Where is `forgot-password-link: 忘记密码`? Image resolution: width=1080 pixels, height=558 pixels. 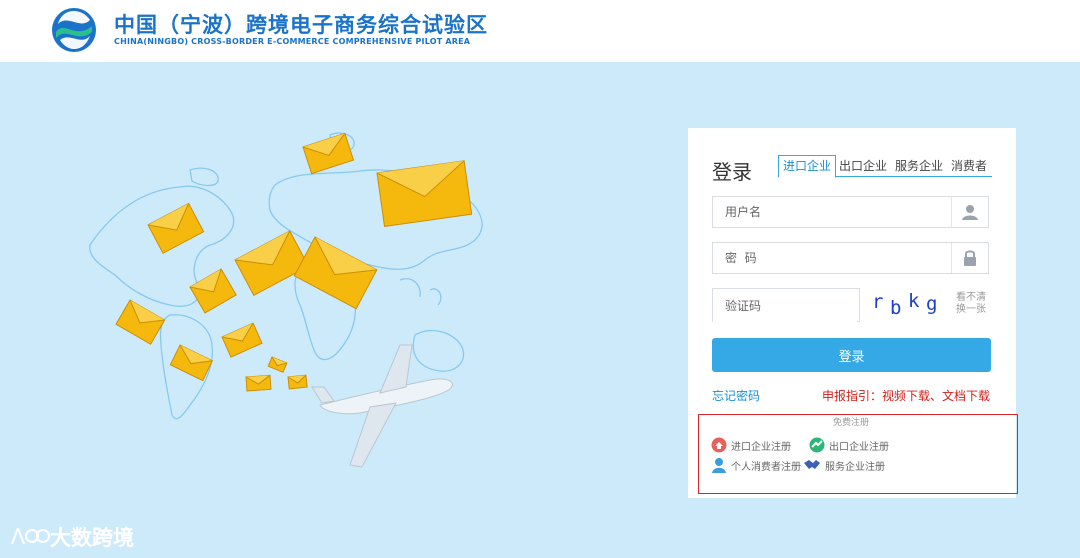
forgot-password-link: 忘记密码 is located at coordinates (736, 395).